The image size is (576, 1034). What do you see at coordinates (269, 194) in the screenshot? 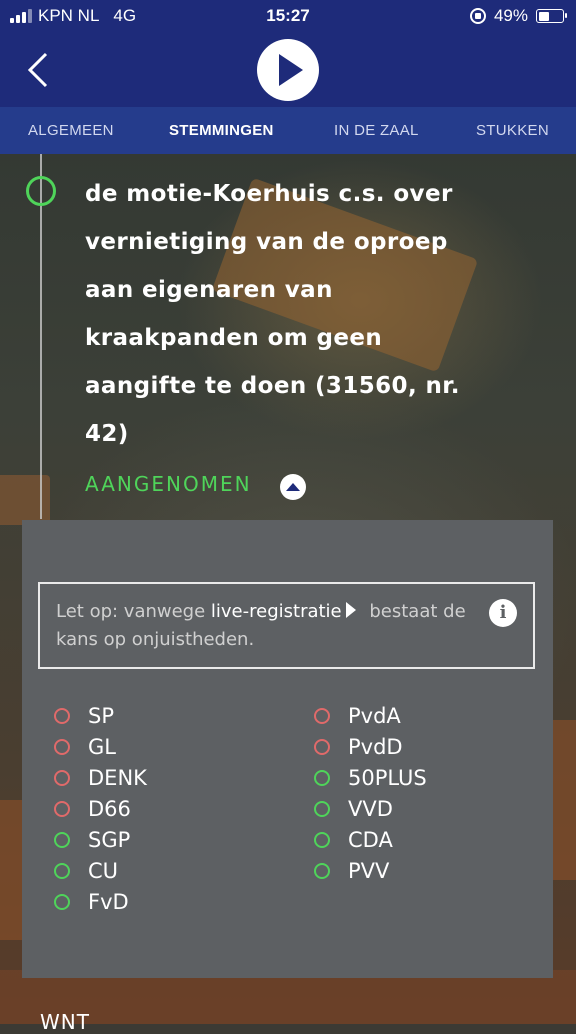
I see `motion-line: de motie-Koerhuis c.s. over` at bounding box center [269, 194].